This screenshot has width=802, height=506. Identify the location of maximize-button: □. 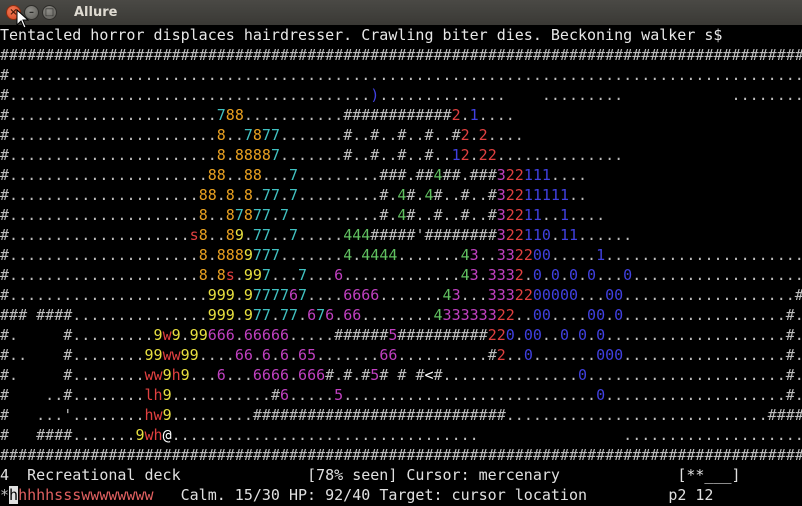
(49, 12).